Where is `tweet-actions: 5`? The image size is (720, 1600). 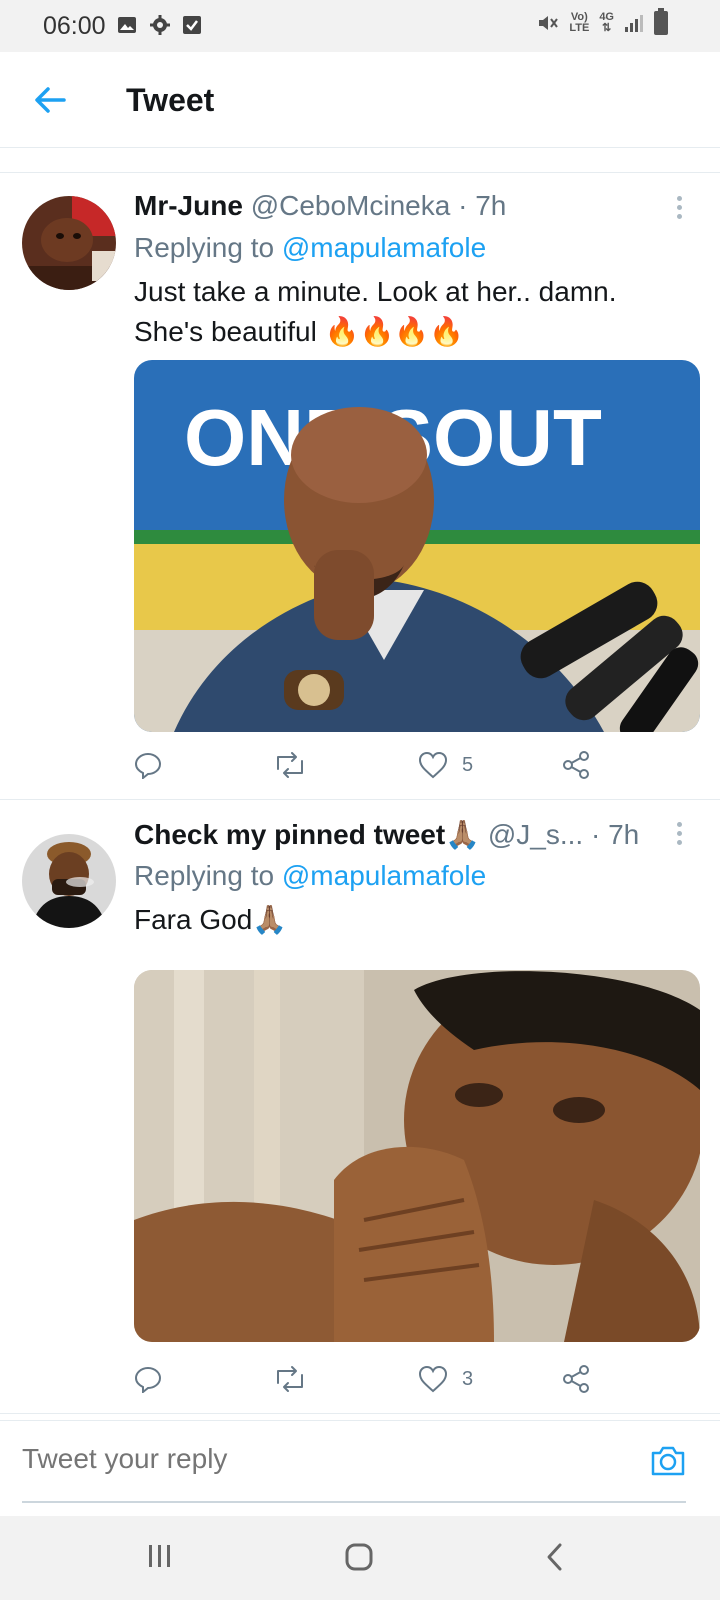 tweet-actions: 5 is located at coordinates (374, 768).